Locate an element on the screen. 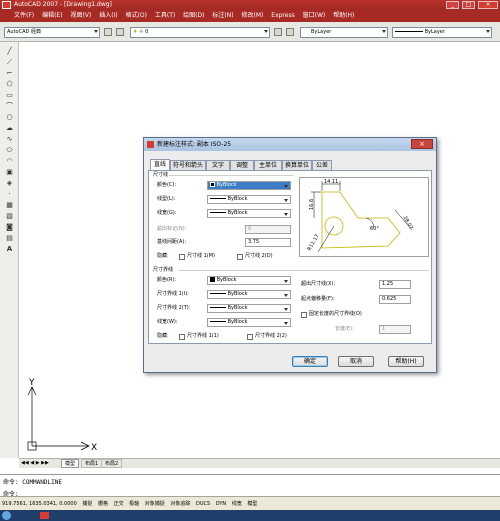  revision-cloud-icon: ☁ is located at coordinates (9, 128).